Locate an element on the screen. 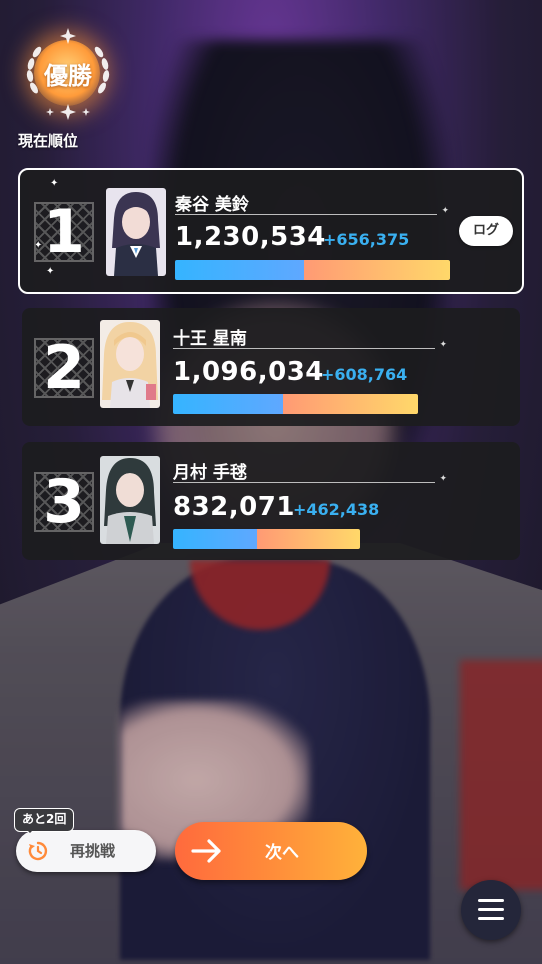 Image resolution: width=542 pixels, height=964 pixels. next-label: 次へ is located at coordinates (282, 853).